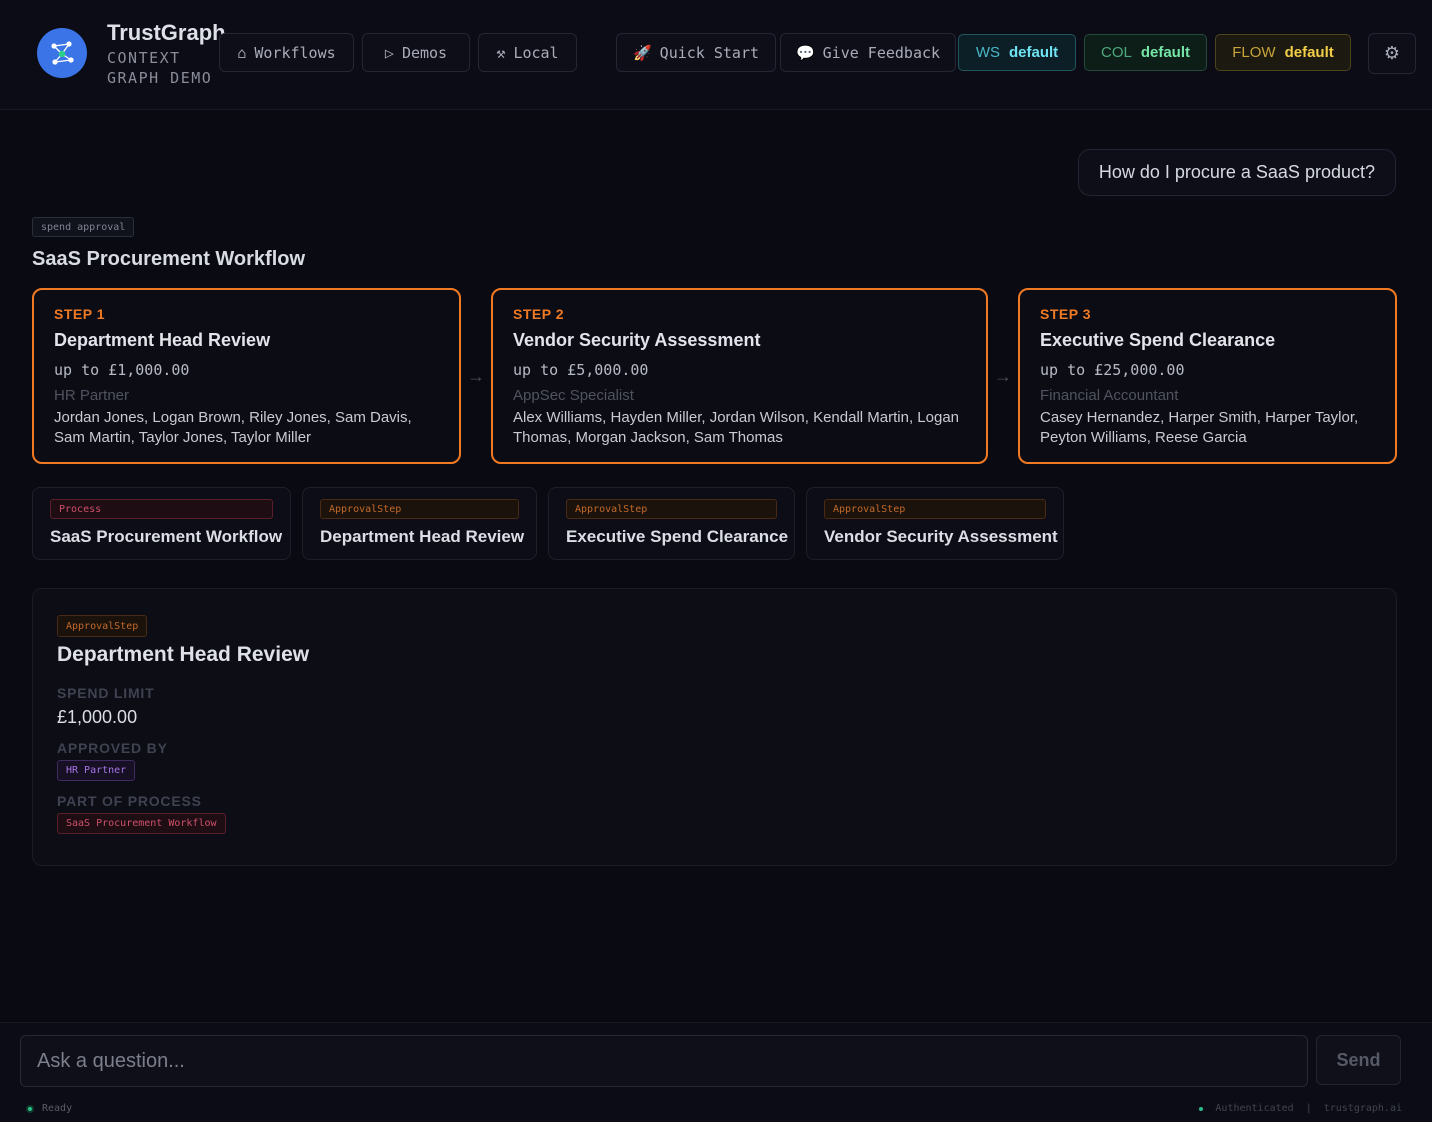 This screenshot has width=1432, height=1122. I want to click on step-role: HR Partner, so click(92, 395).